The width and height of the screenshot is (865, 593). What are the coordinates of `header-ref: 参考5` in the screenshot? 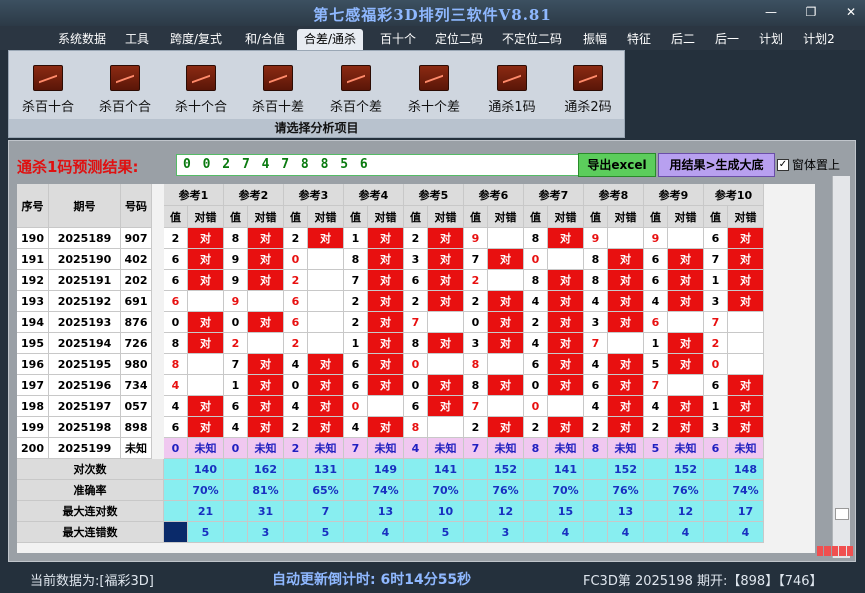 It's located at (434, 195).